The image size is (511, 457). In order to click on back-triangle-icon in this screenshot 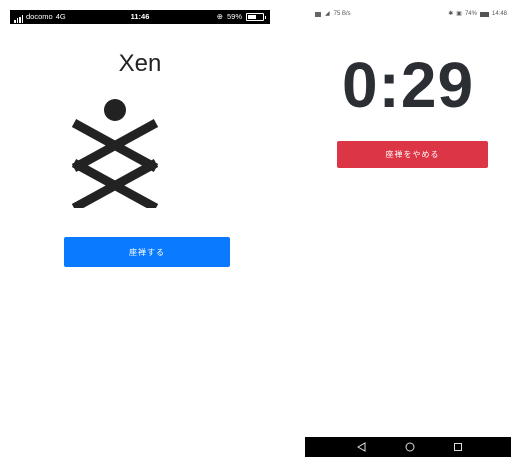, I will do `click(362, 447)`.